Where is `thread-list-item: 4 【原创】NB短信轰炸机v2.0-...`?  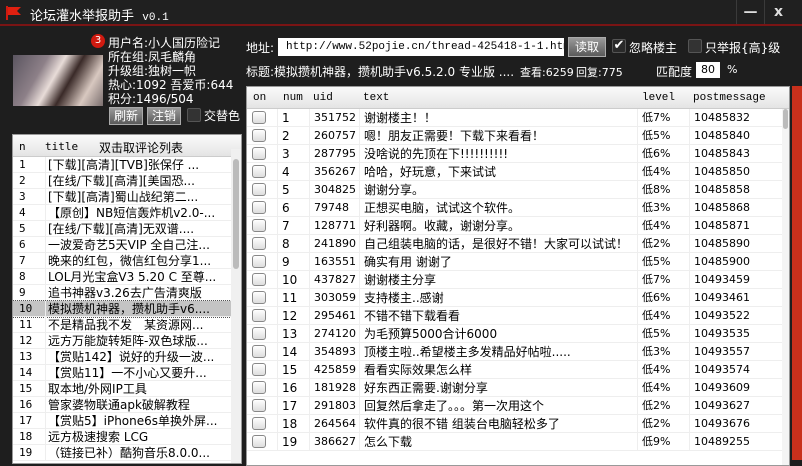 thread-list-item: 4 【原创】NB短信轰炸机v2.0-... is located at coordinates (127, 213).